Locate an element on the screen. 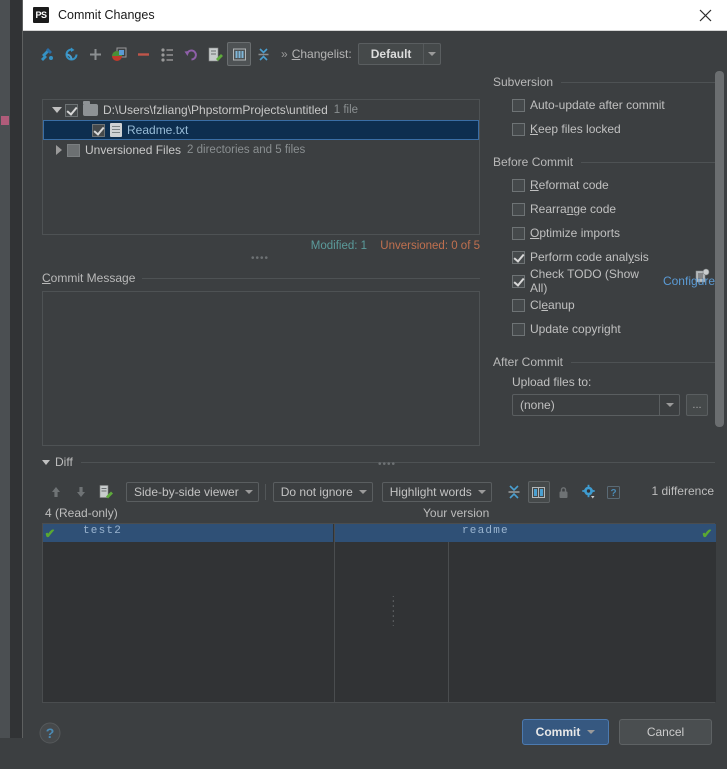 The width and height of the screenshot is (727, 769). footer-buttons: Commit Cancel is located at coordinates (614, 732).